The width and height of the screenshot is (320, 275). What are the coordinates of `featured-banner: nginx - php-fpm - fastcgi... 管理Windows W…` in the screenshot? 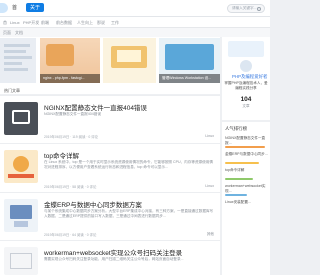 It's located at (110, 61).